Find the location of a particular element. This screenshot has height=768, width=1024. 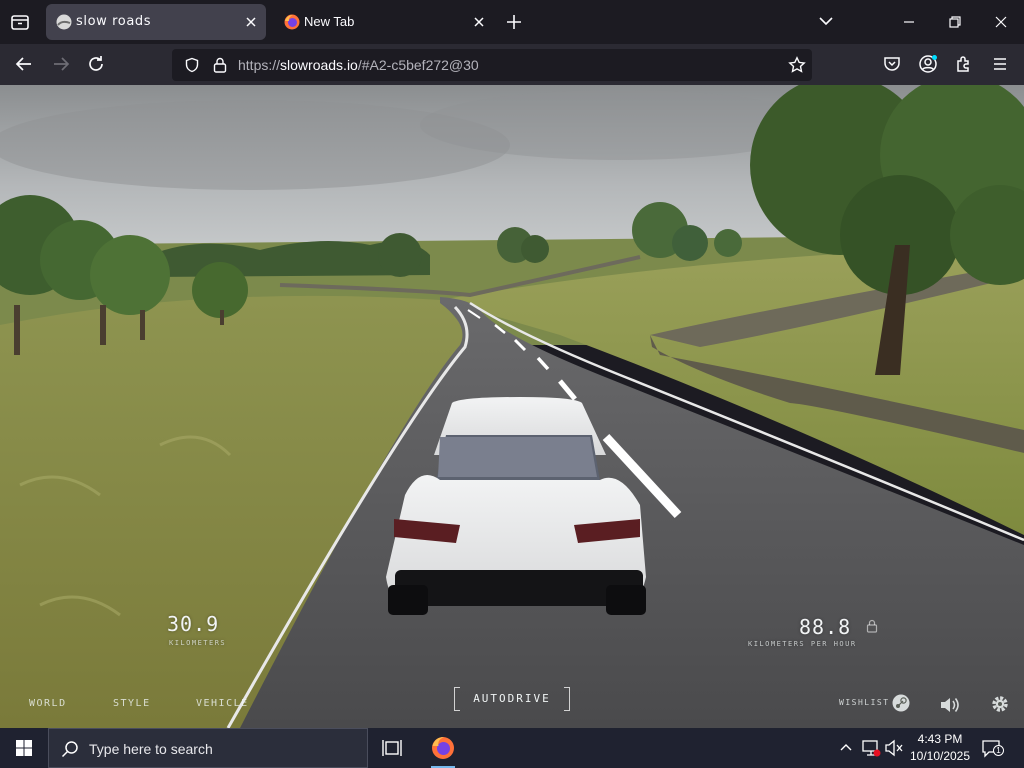

navigation-toolbar: https://slowroads.io/#A2-c5bef272@30 is located at coordinates (512, 64).